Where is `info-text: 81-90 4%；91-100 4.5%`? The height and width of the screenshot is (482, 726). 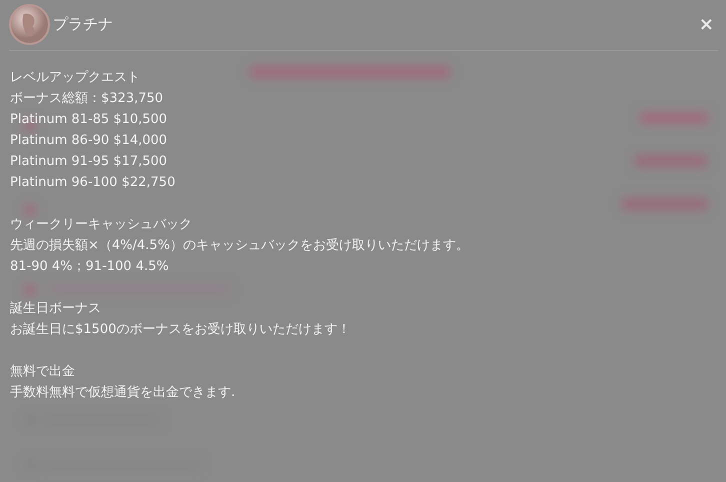
info-text: 81-90 4%；91-100 4.5% is located at coordinates (90, 267).